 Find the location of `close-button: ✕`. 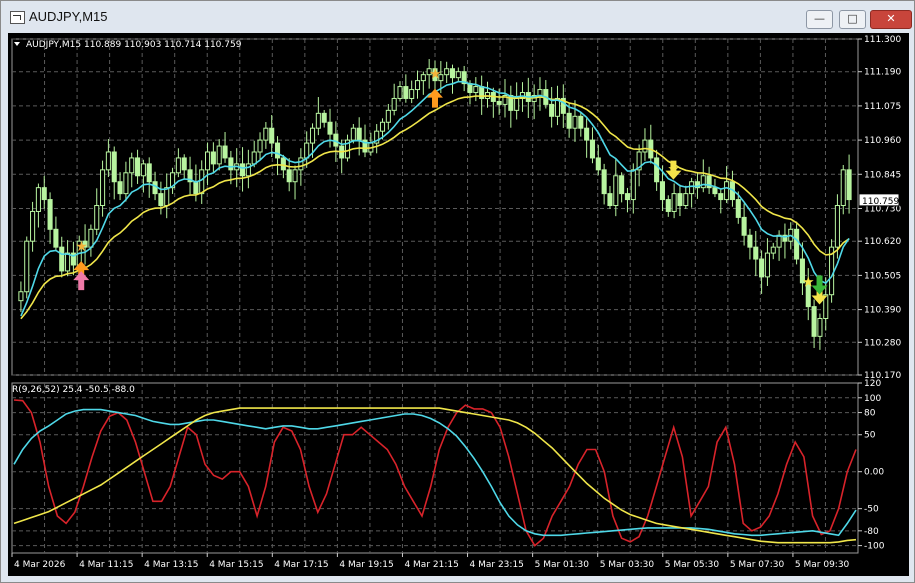

close-button: ✕ is located at coordinates (891, 19).